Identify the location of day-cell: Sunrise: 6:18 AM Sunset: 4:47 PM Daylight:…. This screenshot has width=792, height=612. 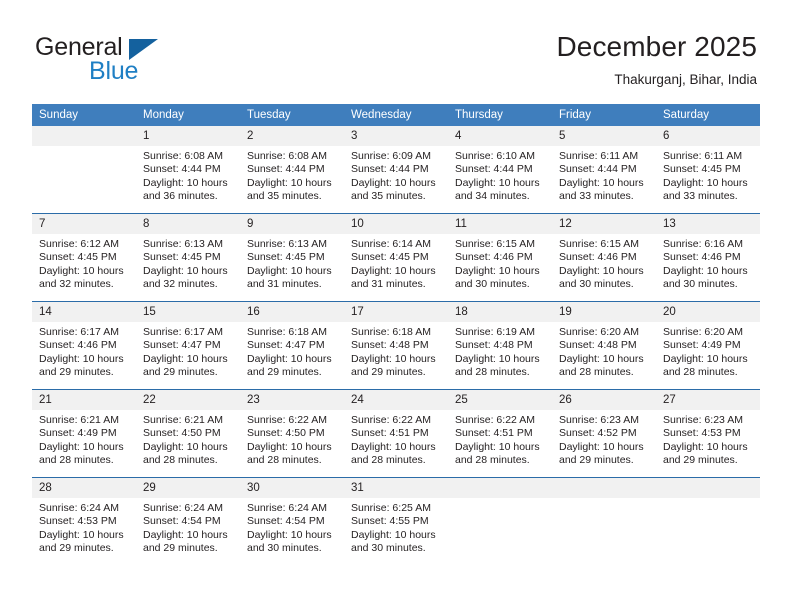
(292, 355).